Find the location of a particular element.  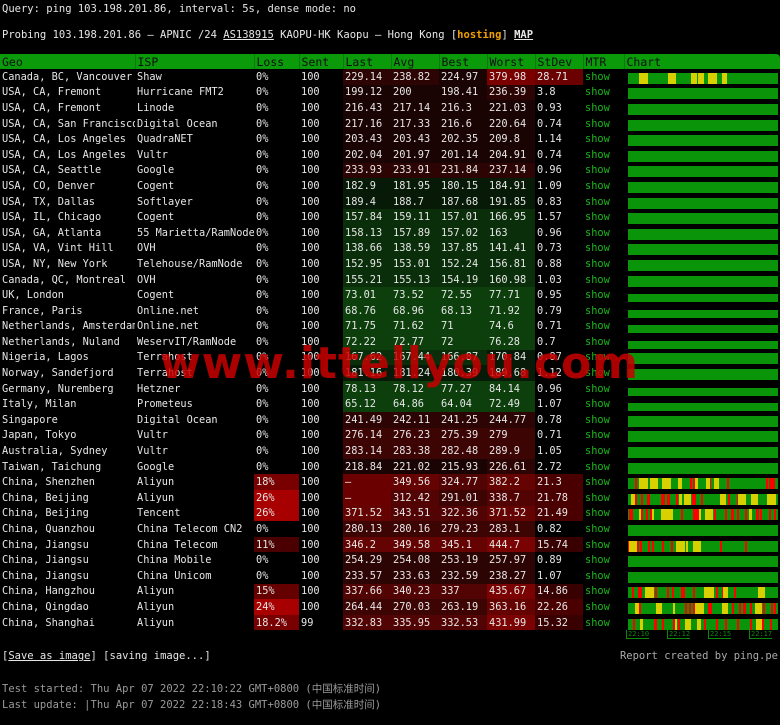

cell-best: 187.68 is located at coordinates (463, 201).